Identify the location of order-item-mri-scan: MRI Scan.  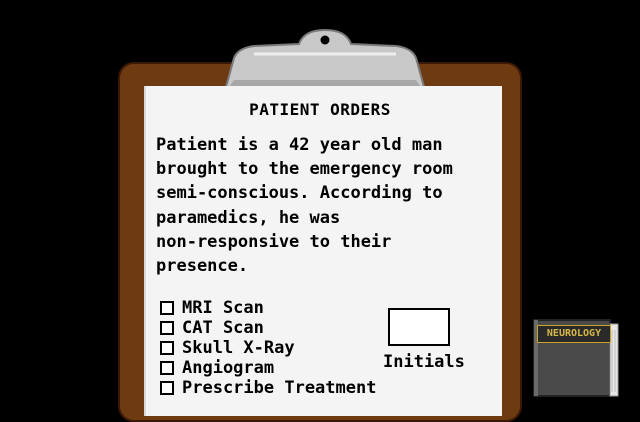
(268, 308).